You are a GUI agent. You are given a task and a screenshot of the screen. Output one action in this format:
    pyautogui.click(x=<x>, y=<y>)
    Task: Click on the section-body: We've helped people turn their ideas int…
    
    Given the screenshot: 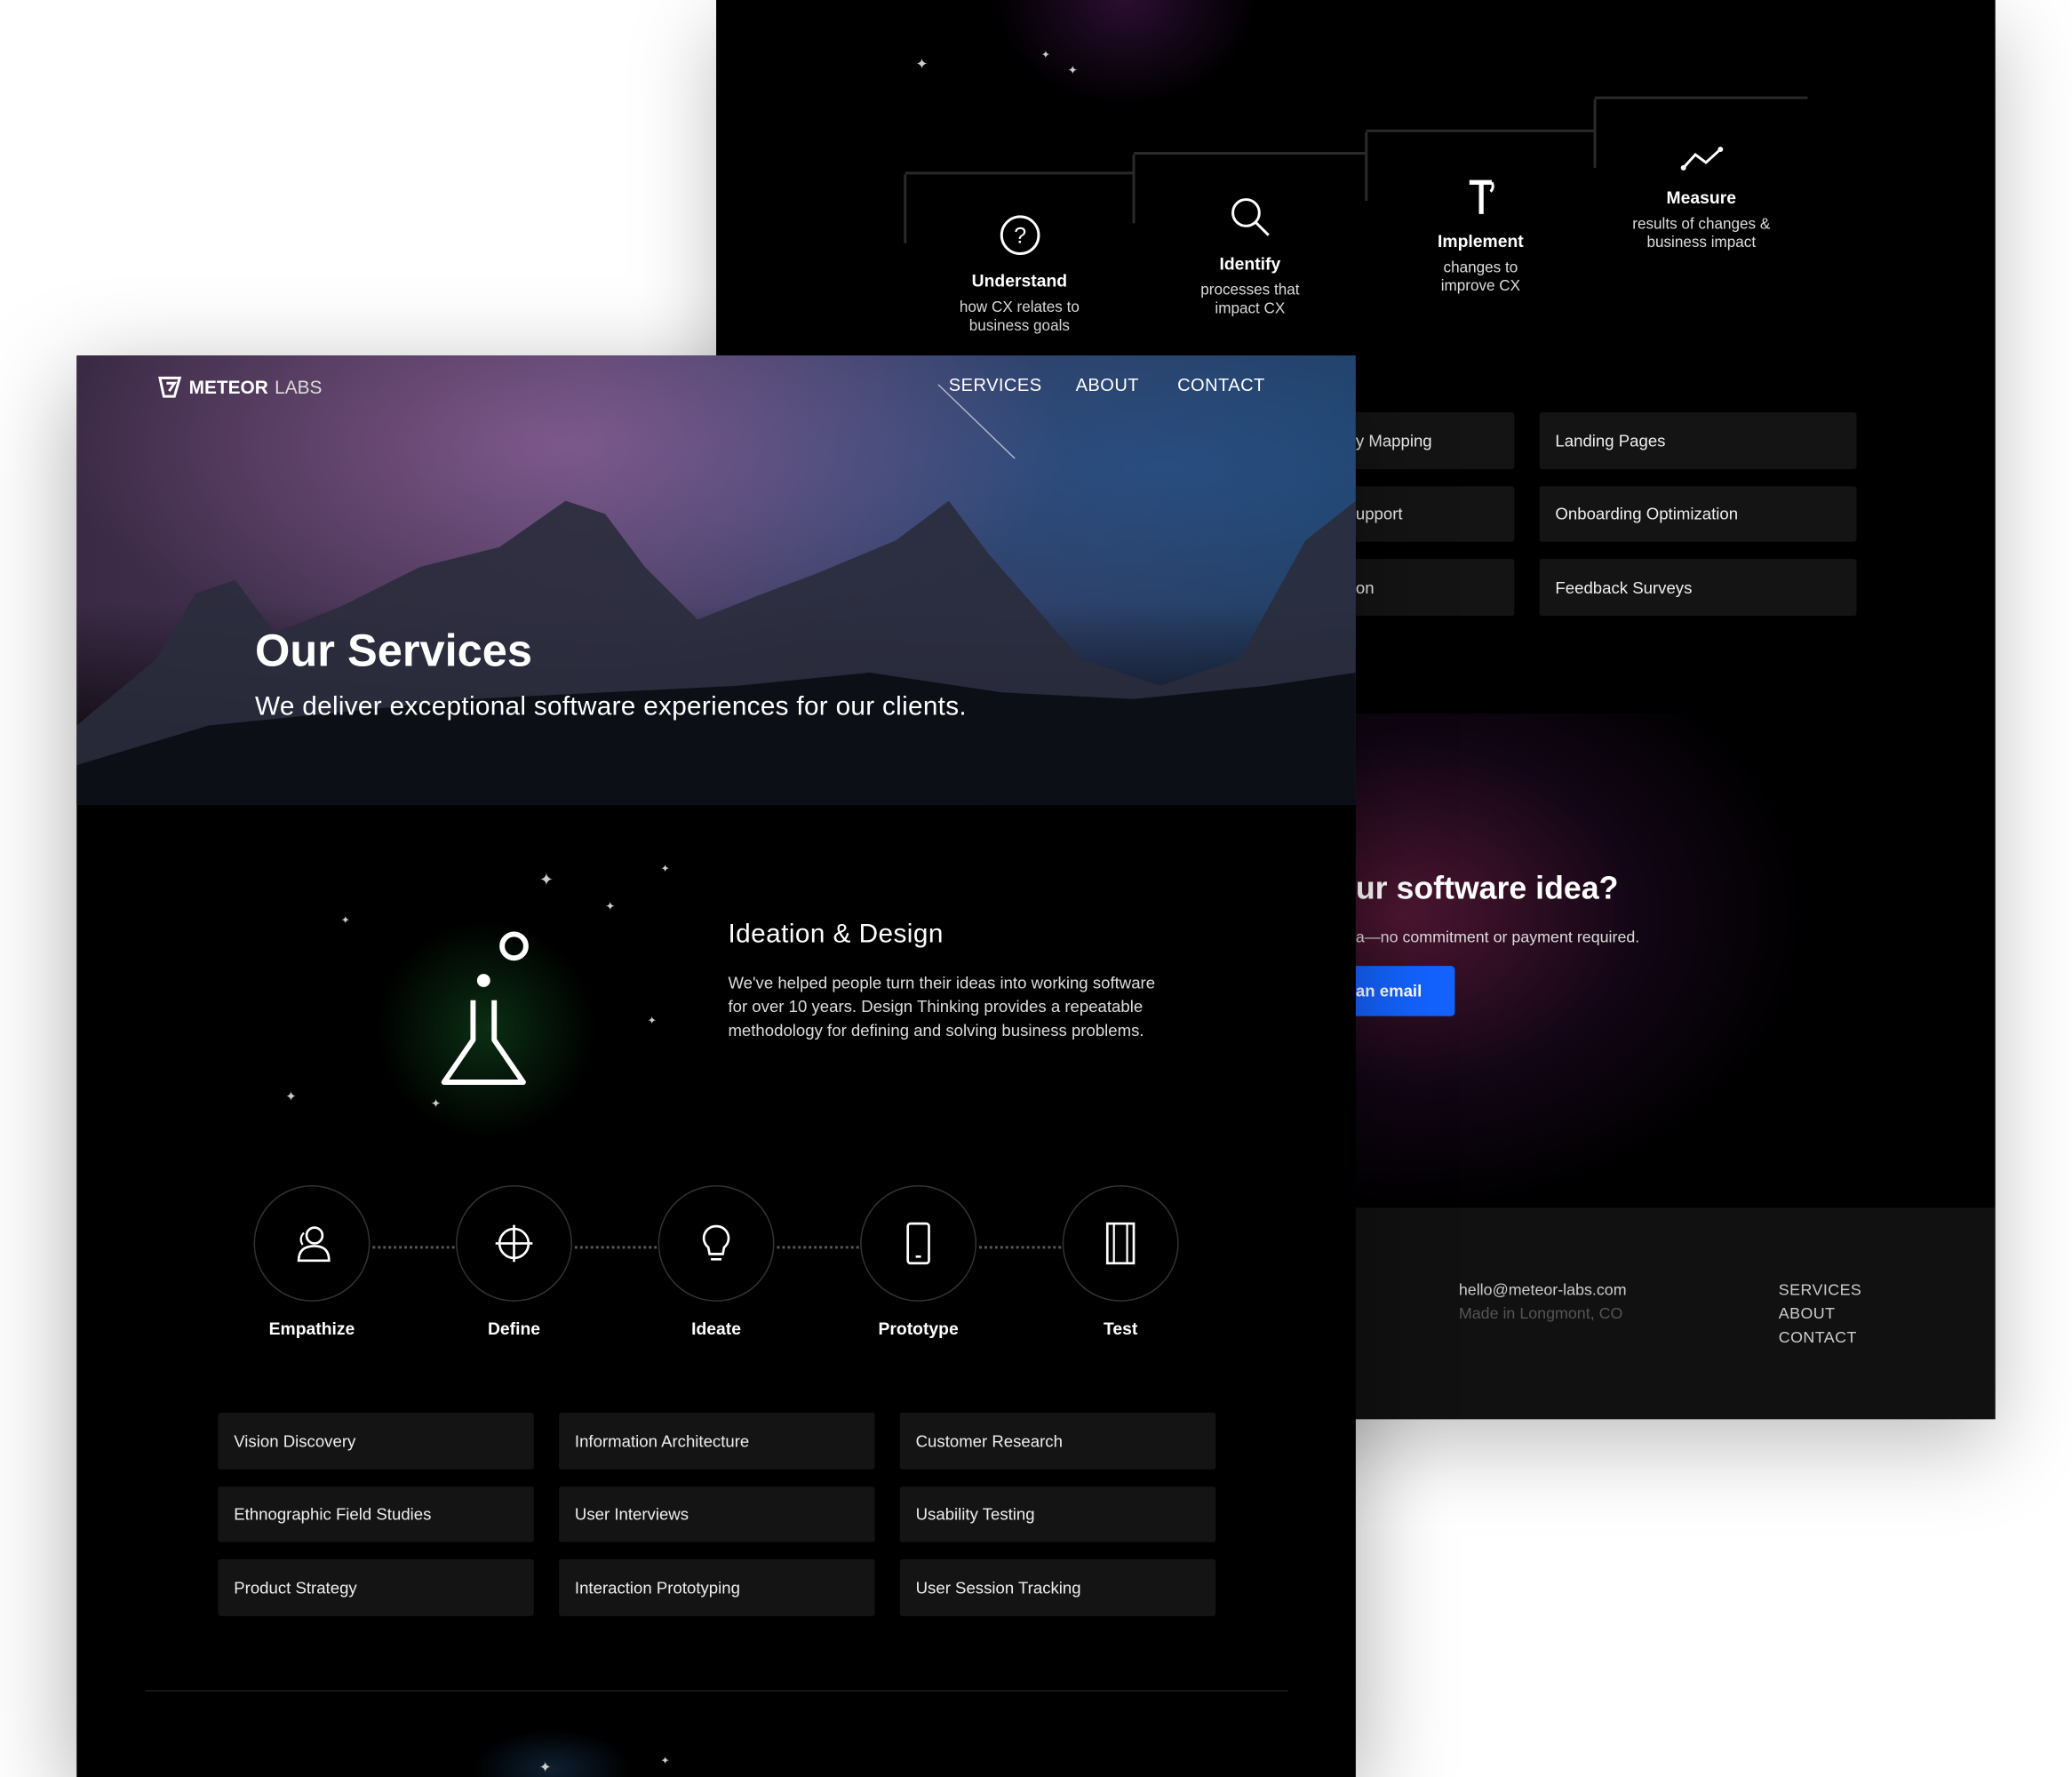 What is the action you would take?
    pyautogui.click(x=942, y=1007)
    